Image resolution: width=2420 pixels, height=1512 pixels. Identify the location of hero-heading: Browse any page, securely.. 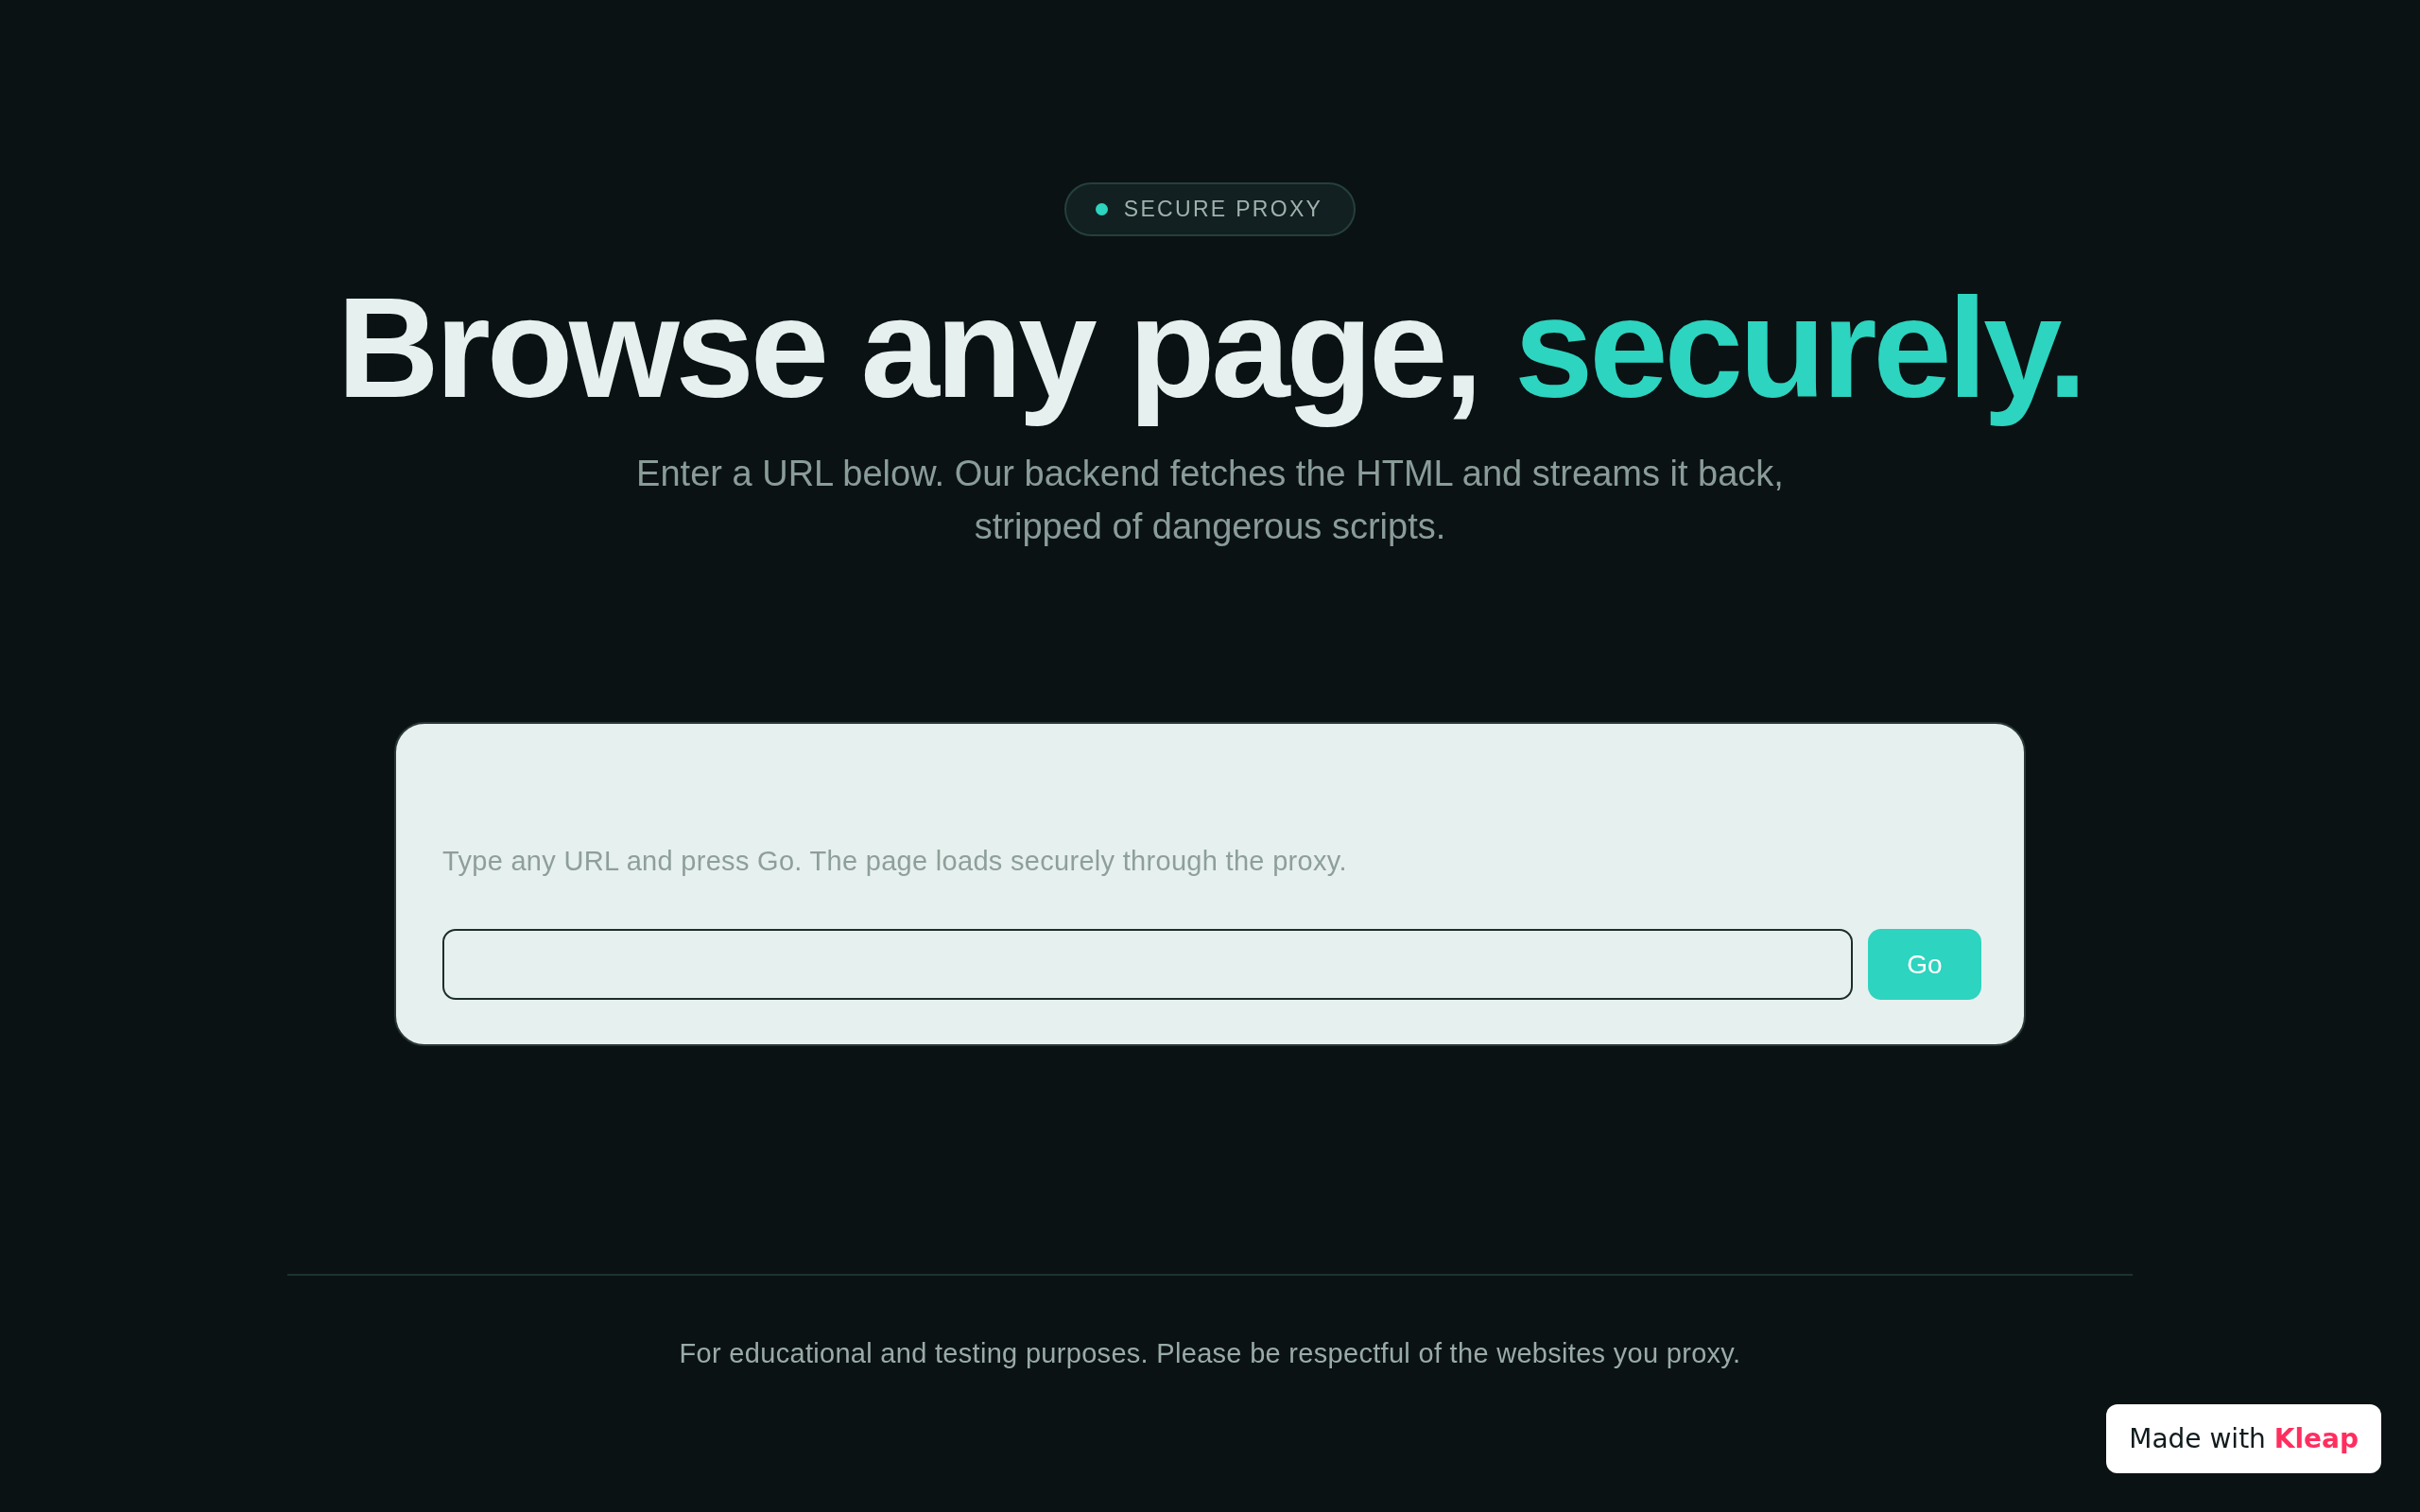
(1210, 348).